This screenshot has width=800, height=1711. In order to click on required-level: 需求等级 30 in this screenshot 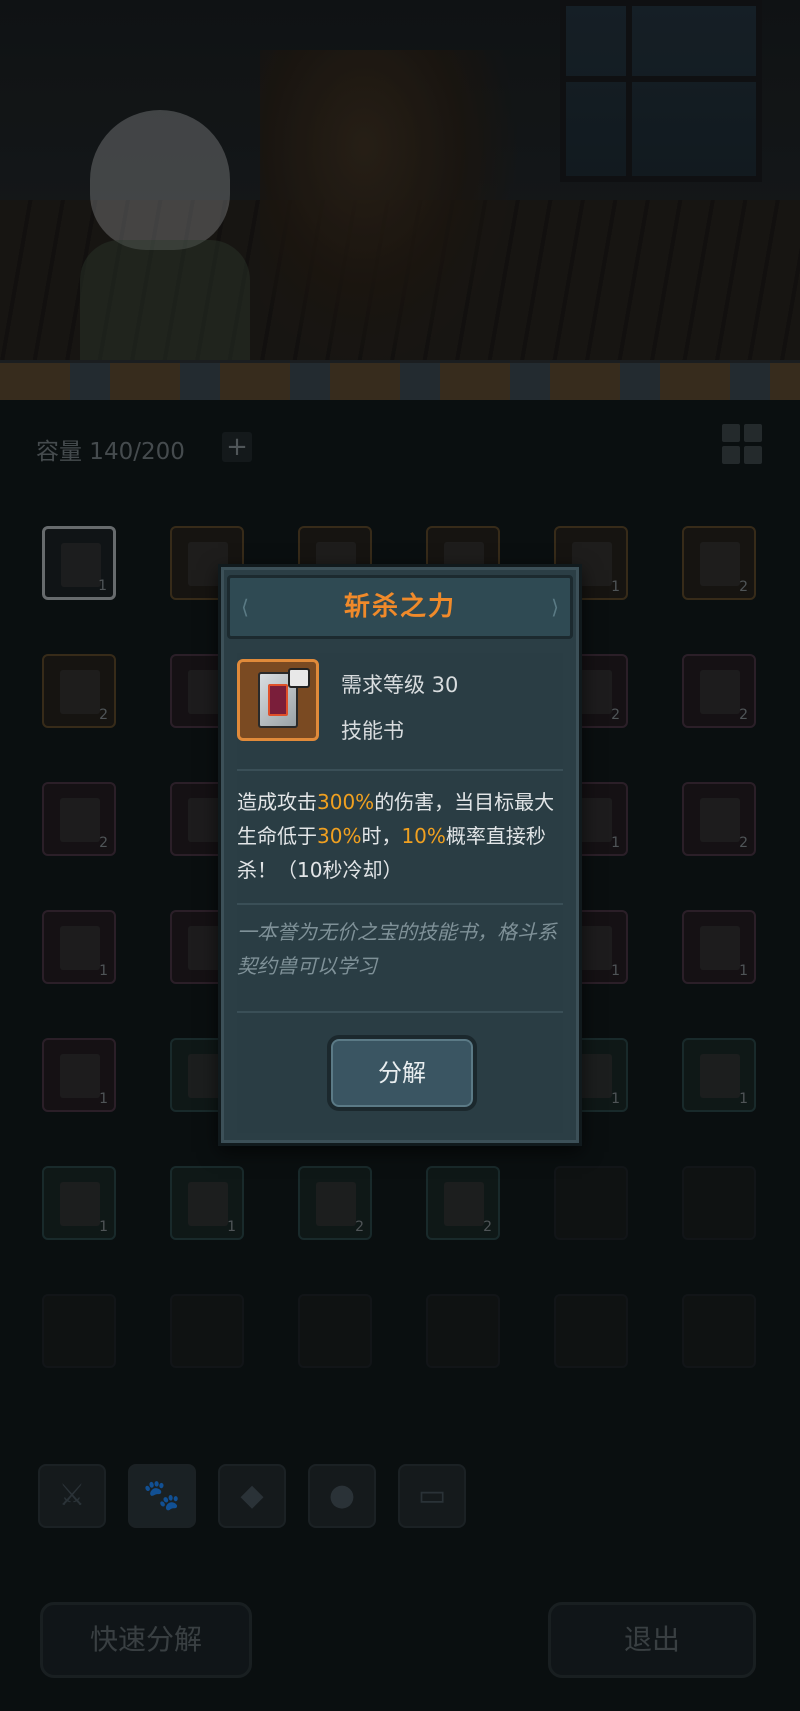, I will do `click(400, 685)`.